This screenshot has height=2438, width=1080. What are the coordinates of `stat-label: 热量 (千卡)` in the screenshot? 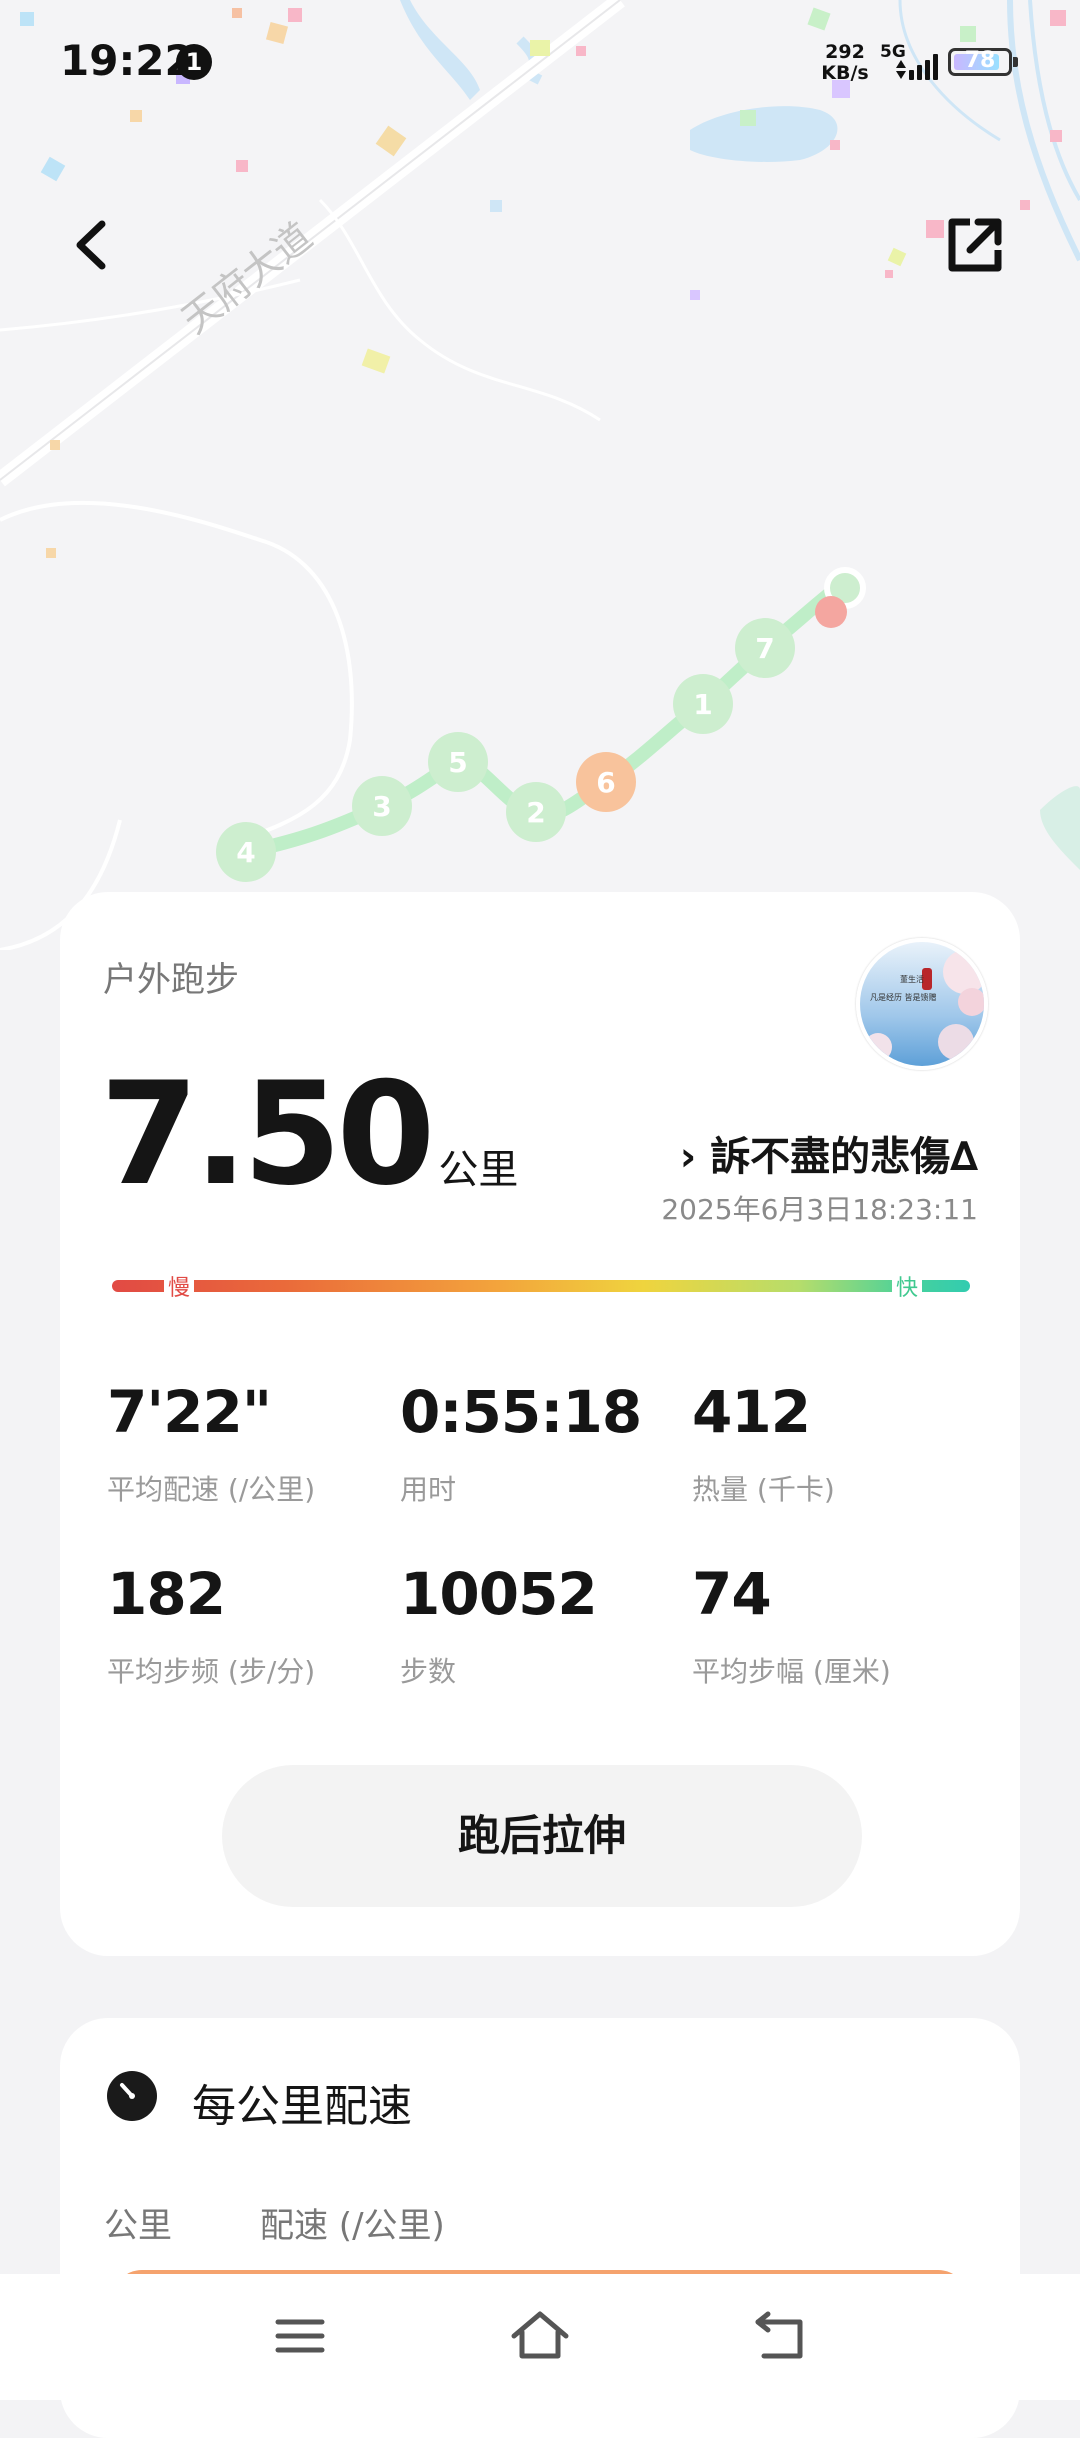 It's located at (763, 1489).